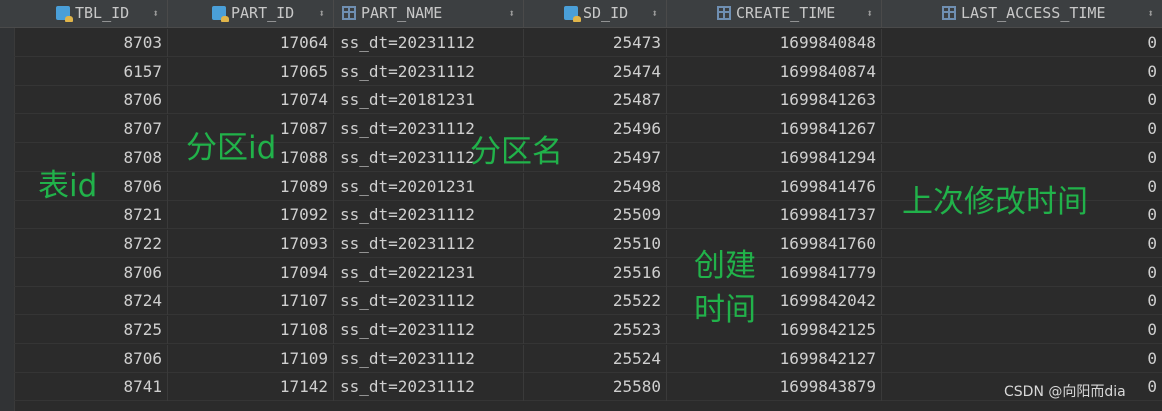 The width and height of the screenshot is (1162, 411). I want to click on cell-create-time: 1699841263, so click(774, 100).